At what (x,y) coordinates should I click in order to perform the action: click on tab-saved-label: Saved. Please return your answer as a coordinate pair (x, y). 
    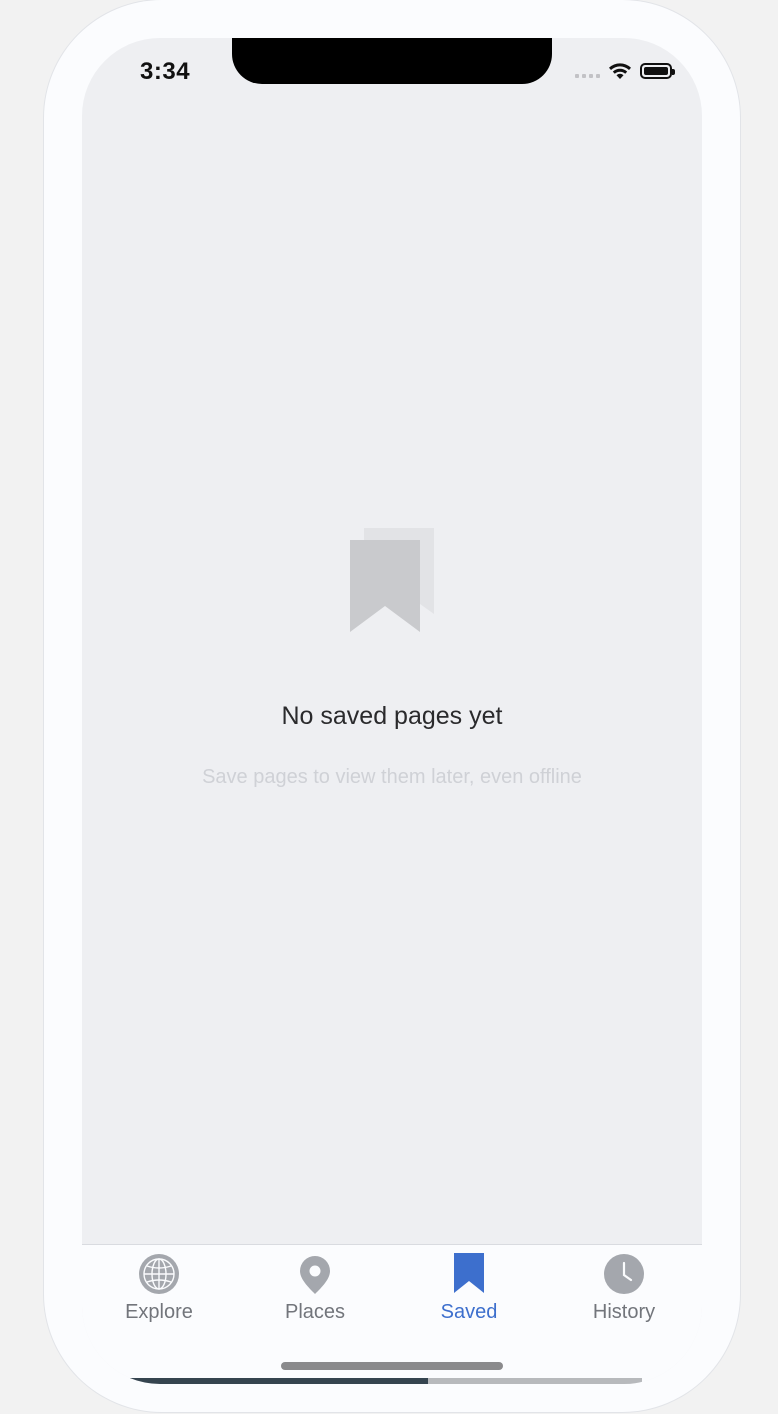
    Looking at the image, I should click on (469, 1312).